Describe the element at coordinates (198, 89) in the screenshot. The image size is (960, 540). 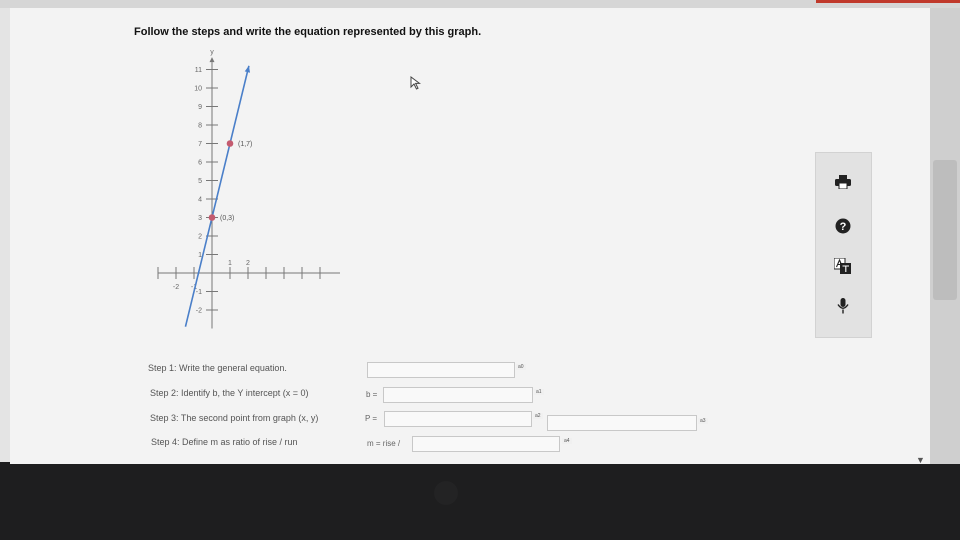
I see `y-tick-label: 10` at that location.